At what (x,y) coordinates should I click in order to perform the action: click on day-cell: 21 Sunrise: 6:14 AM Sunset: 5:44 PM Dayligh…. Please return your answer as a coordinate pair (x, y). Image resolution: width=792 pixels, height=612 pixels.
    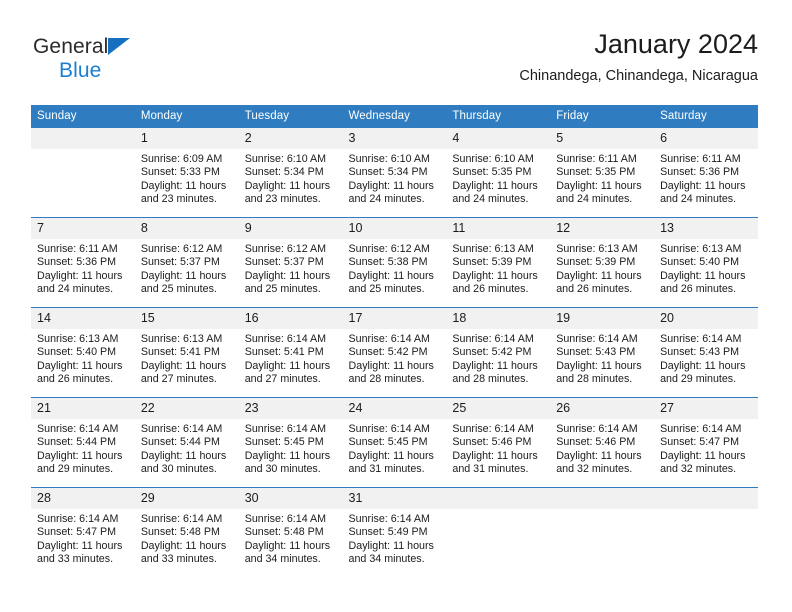
    Looking at the image, I should click on (83, 442).